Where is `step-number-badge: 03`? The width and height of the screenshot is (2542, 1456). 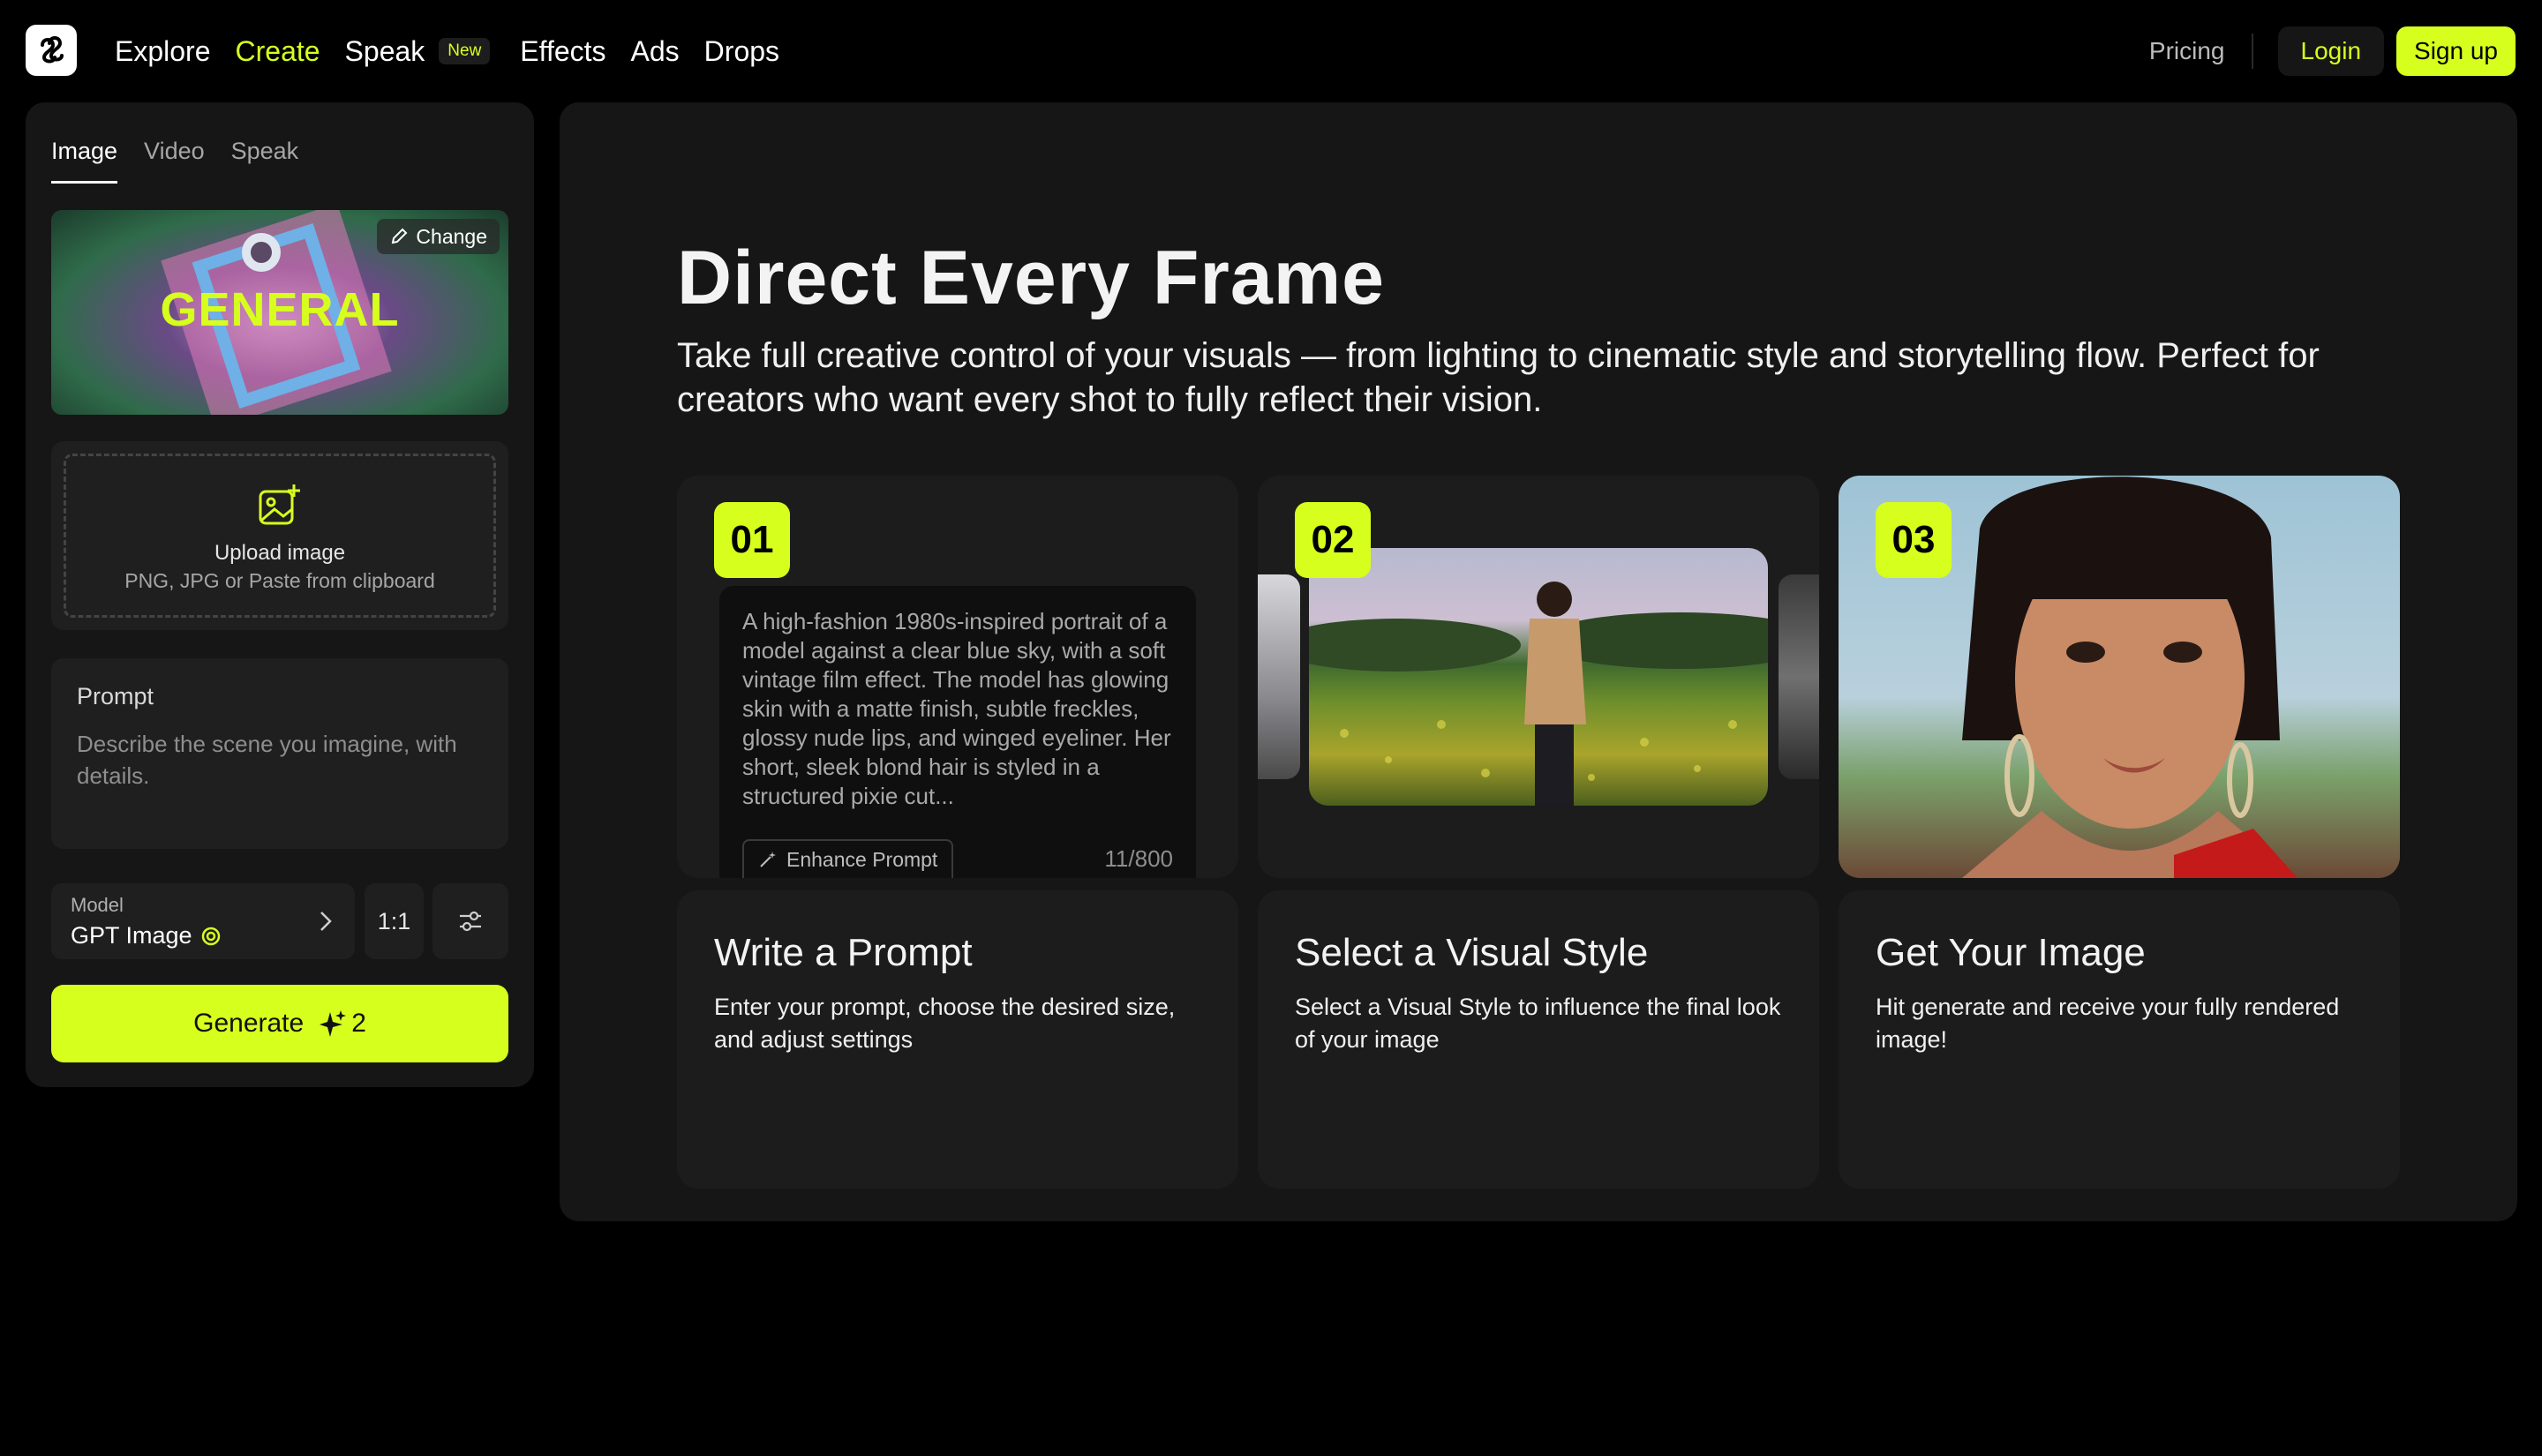 step-number-badge: 03 is located at coordinates (1914, 540).